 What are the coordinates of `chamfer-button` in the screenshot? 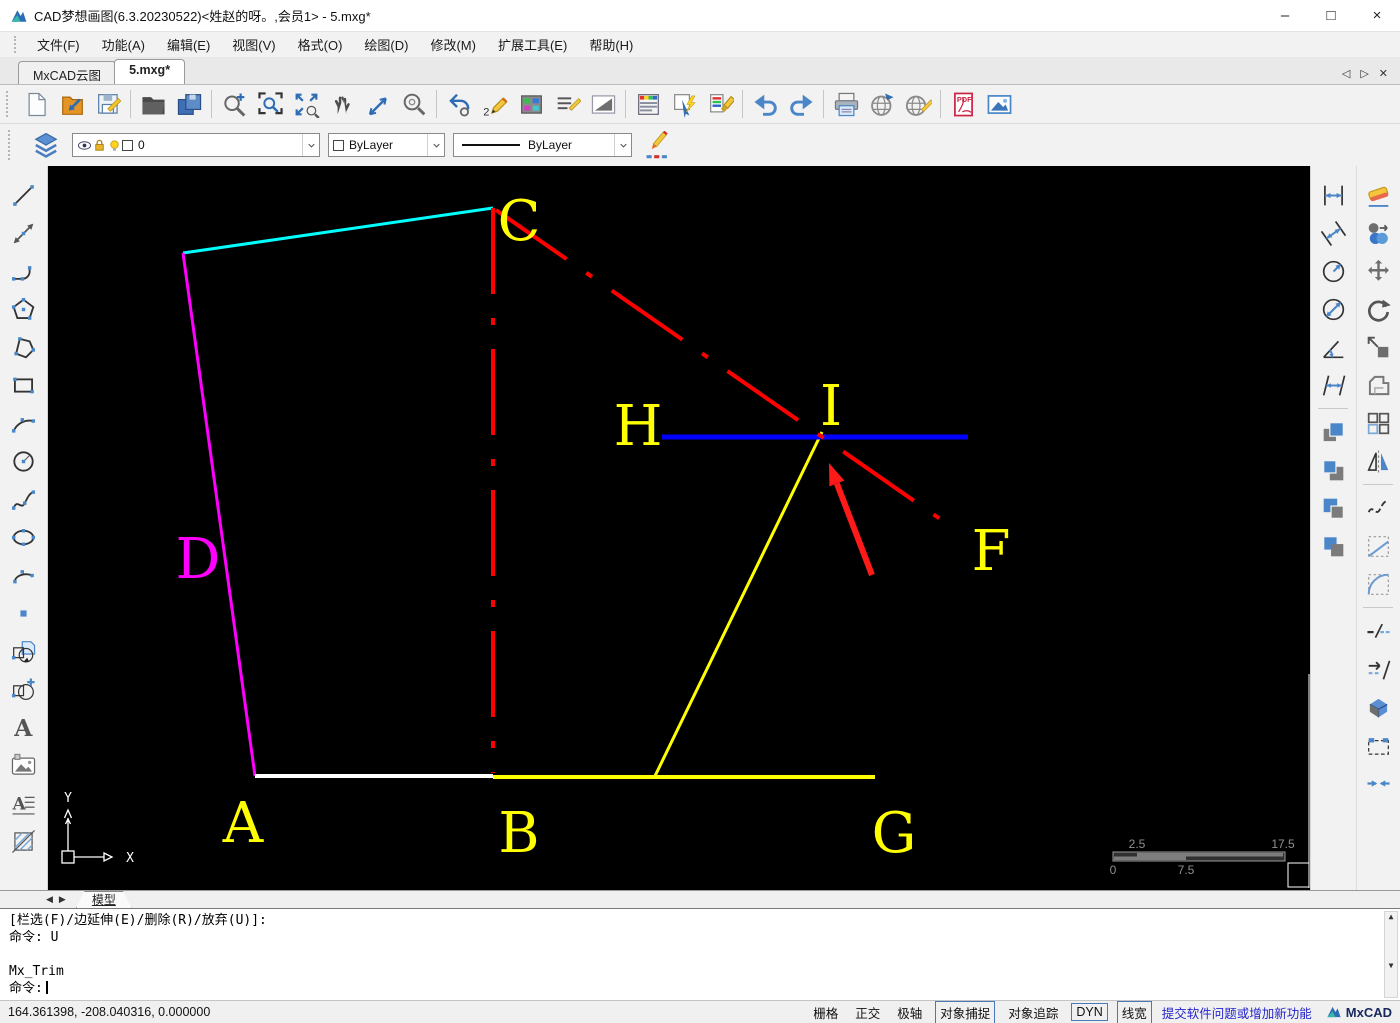 It's located at (1378, 546).